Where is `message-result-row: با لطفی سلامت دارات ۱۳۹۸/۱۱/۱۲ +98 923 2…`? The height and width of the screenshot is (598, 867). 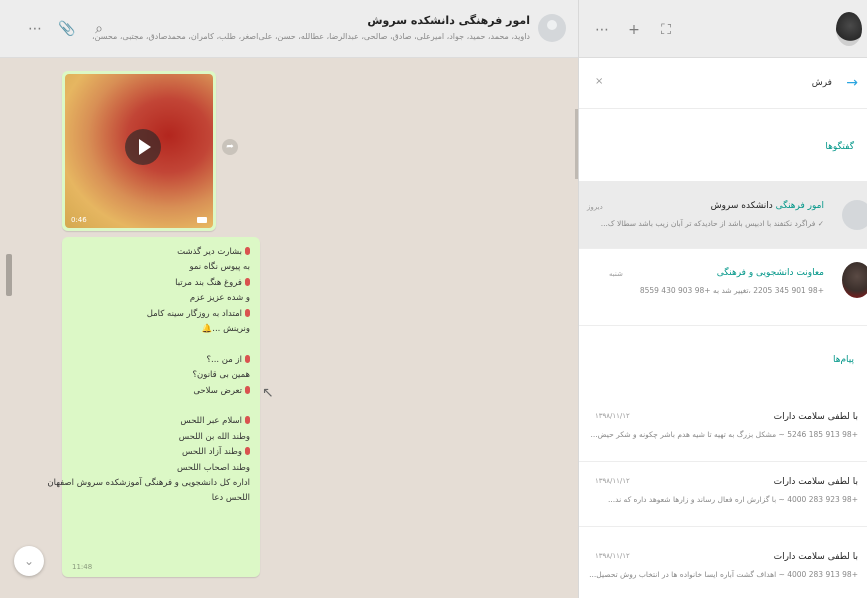
message-result-row: با لطفی سلامت دارات ۱۳۹۸/۱۱/۱۲ +98 923 2… is located at coordinates (723, 496).